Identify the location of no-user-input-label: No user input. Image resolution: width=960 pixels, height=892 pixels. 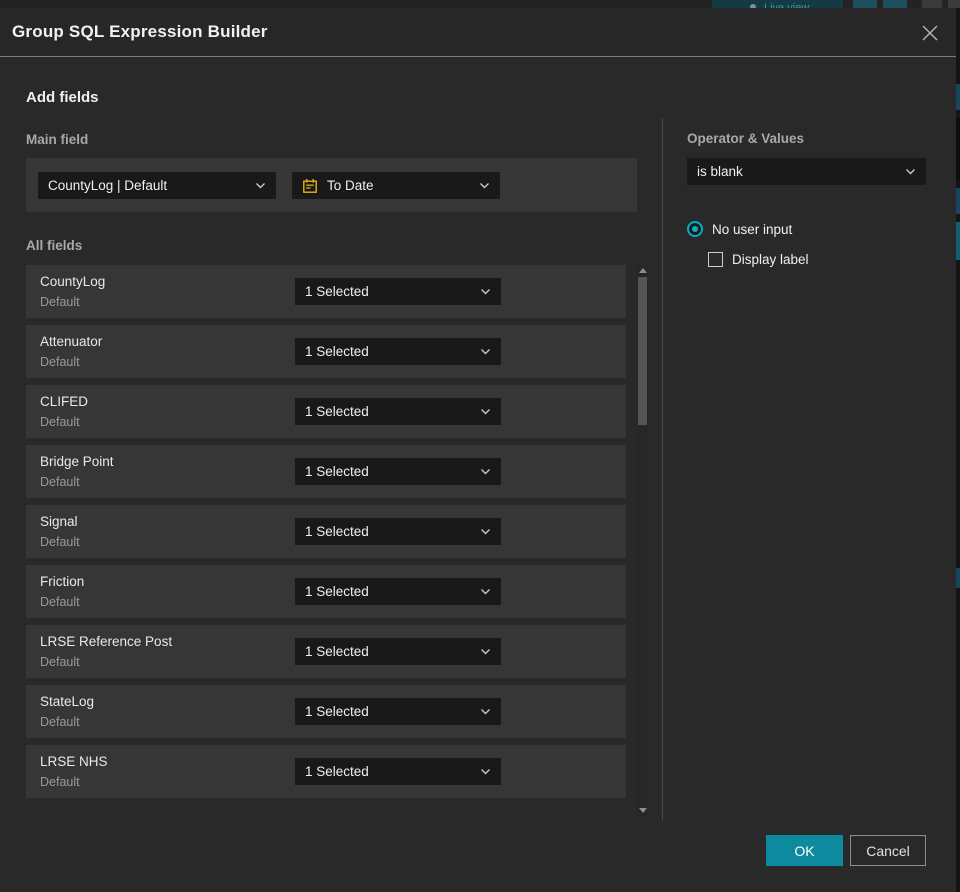
(752, 229).